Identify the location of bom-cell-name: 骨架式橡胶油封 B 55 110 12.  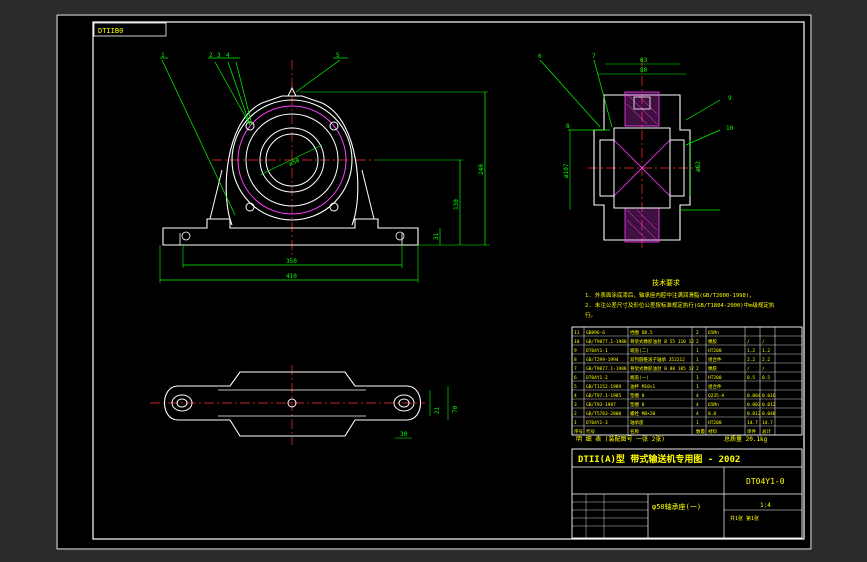
(662, 341).